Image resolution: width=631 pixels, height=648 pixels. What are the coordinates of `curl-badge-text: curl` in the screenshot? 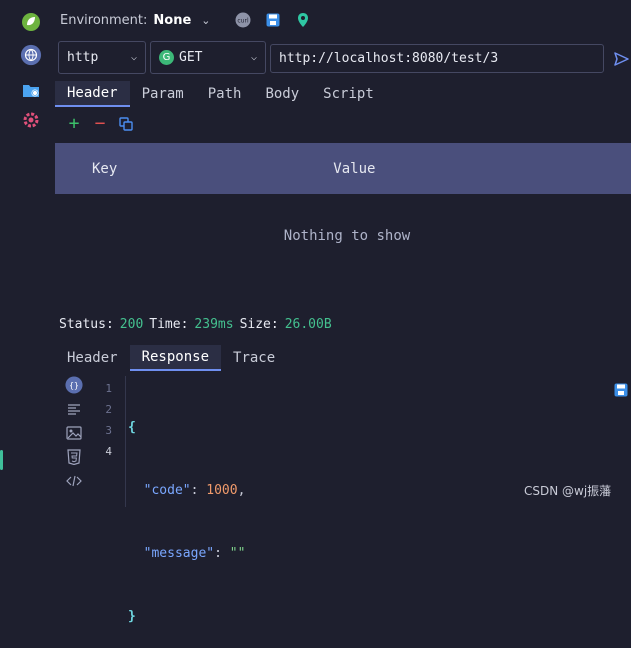 It's located at (243, 21).